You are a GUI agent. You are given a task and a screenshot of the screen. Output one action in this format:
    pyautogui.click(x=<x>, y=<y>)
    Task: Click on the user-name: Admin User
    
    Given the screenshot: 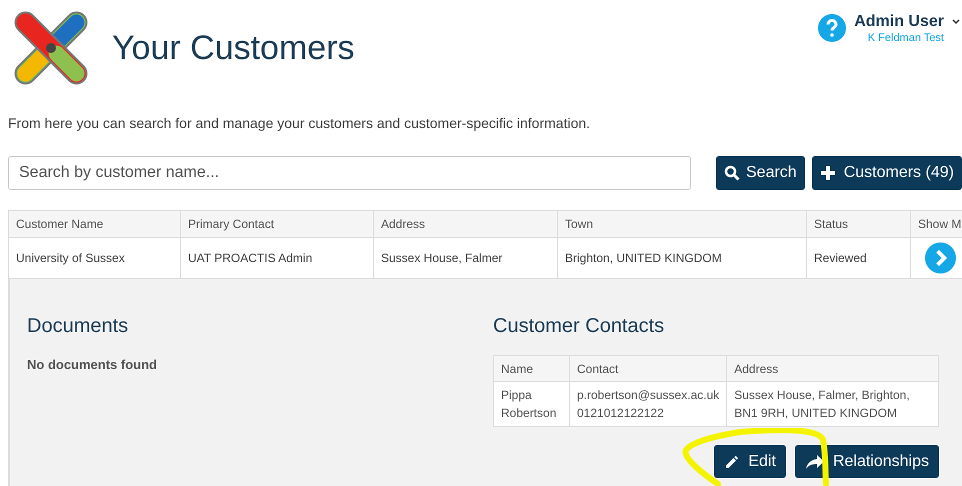 What is the action you would take?
    pyautogui.click(x=899, y=22)
    